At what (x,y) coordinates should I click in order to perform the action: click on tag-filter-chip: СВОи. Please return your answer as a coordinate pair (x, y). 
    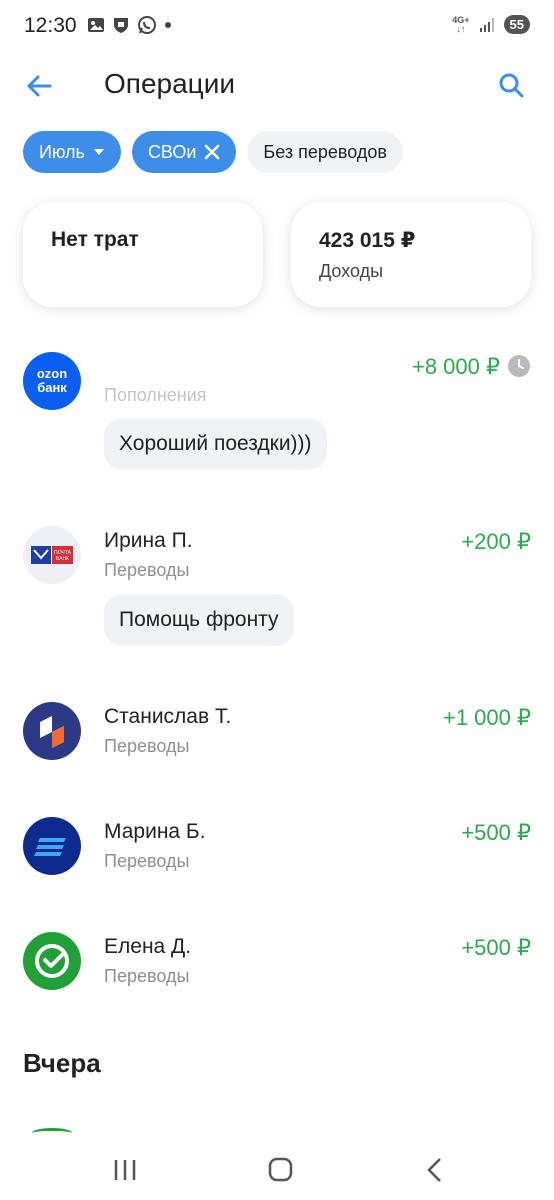
    Looking at the image, I should click on (184, 152).